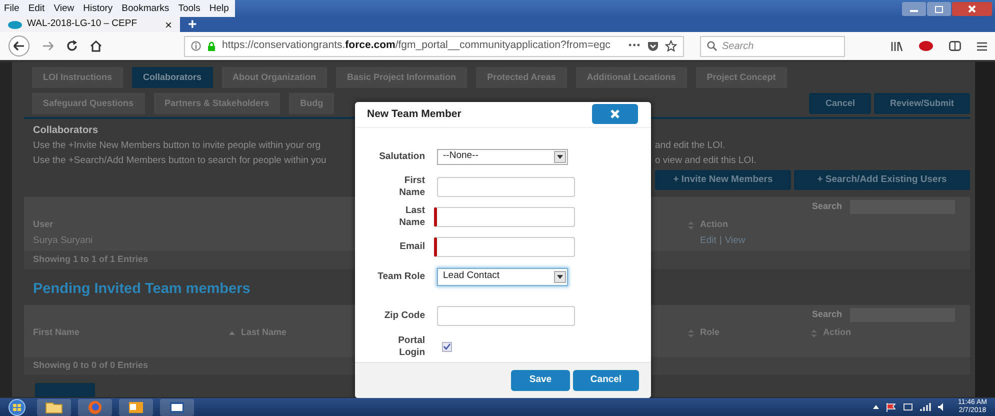 Image resolution: width=995 pixels, height=416 pixels. Describe the element at coordinates (777, 46) in the screenshot. I see `search-input: Search` at that location.